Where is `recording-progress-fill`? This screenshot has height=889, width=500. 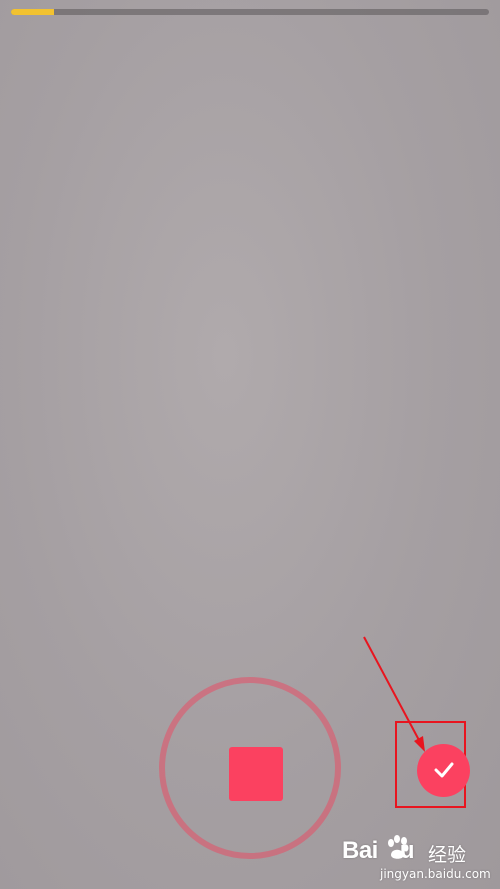 recording-progress-fill is located at coordinates (33, 12).